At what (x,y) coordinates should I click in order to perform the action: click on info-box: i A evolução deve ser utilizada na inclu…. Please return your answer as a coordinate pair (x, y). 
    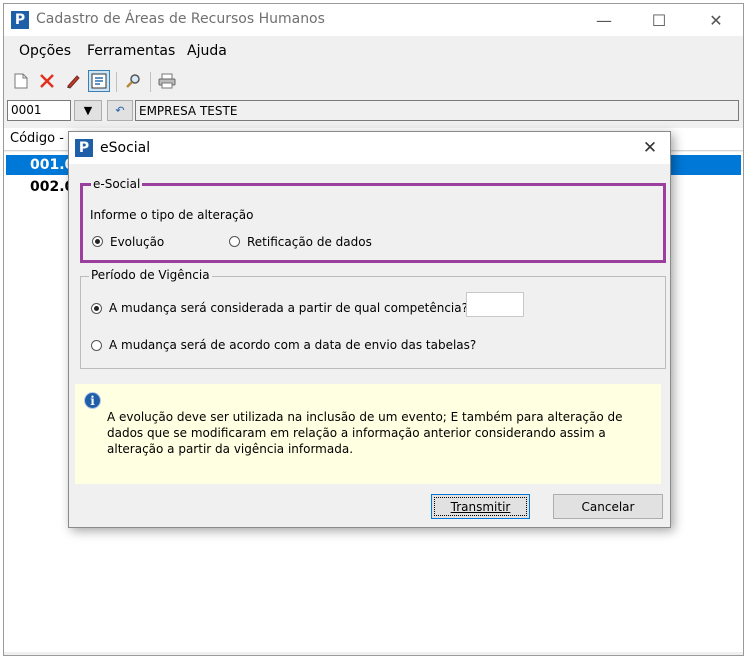
    Looking at the image, I should click on (368, 434).